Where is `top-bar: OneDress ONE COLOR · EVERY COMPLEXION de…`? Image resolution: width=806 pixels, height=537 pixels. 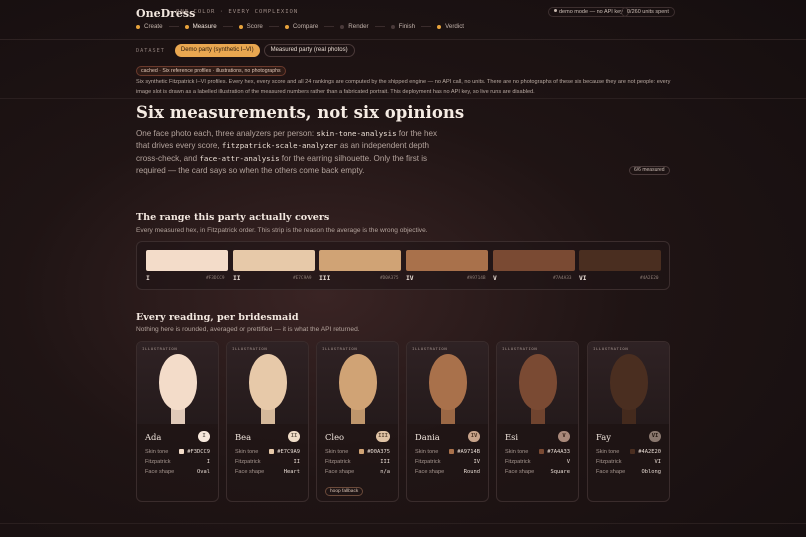
top-bar: OneDress ONE COLOR · EVERY COMPLEXION de… is located at coordinates (403, 20).